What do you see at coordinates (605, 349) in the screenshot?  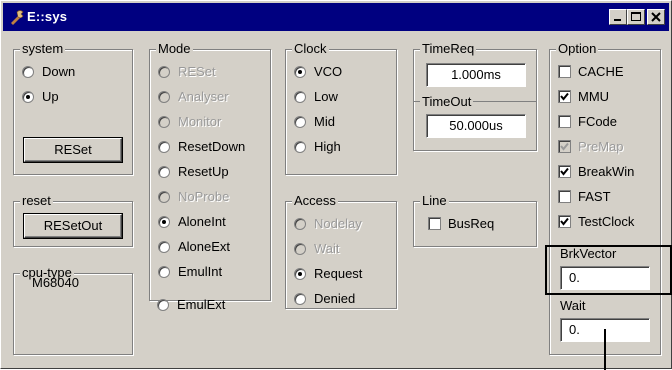 I see `pointer-line` at bounding box center [605, 349].